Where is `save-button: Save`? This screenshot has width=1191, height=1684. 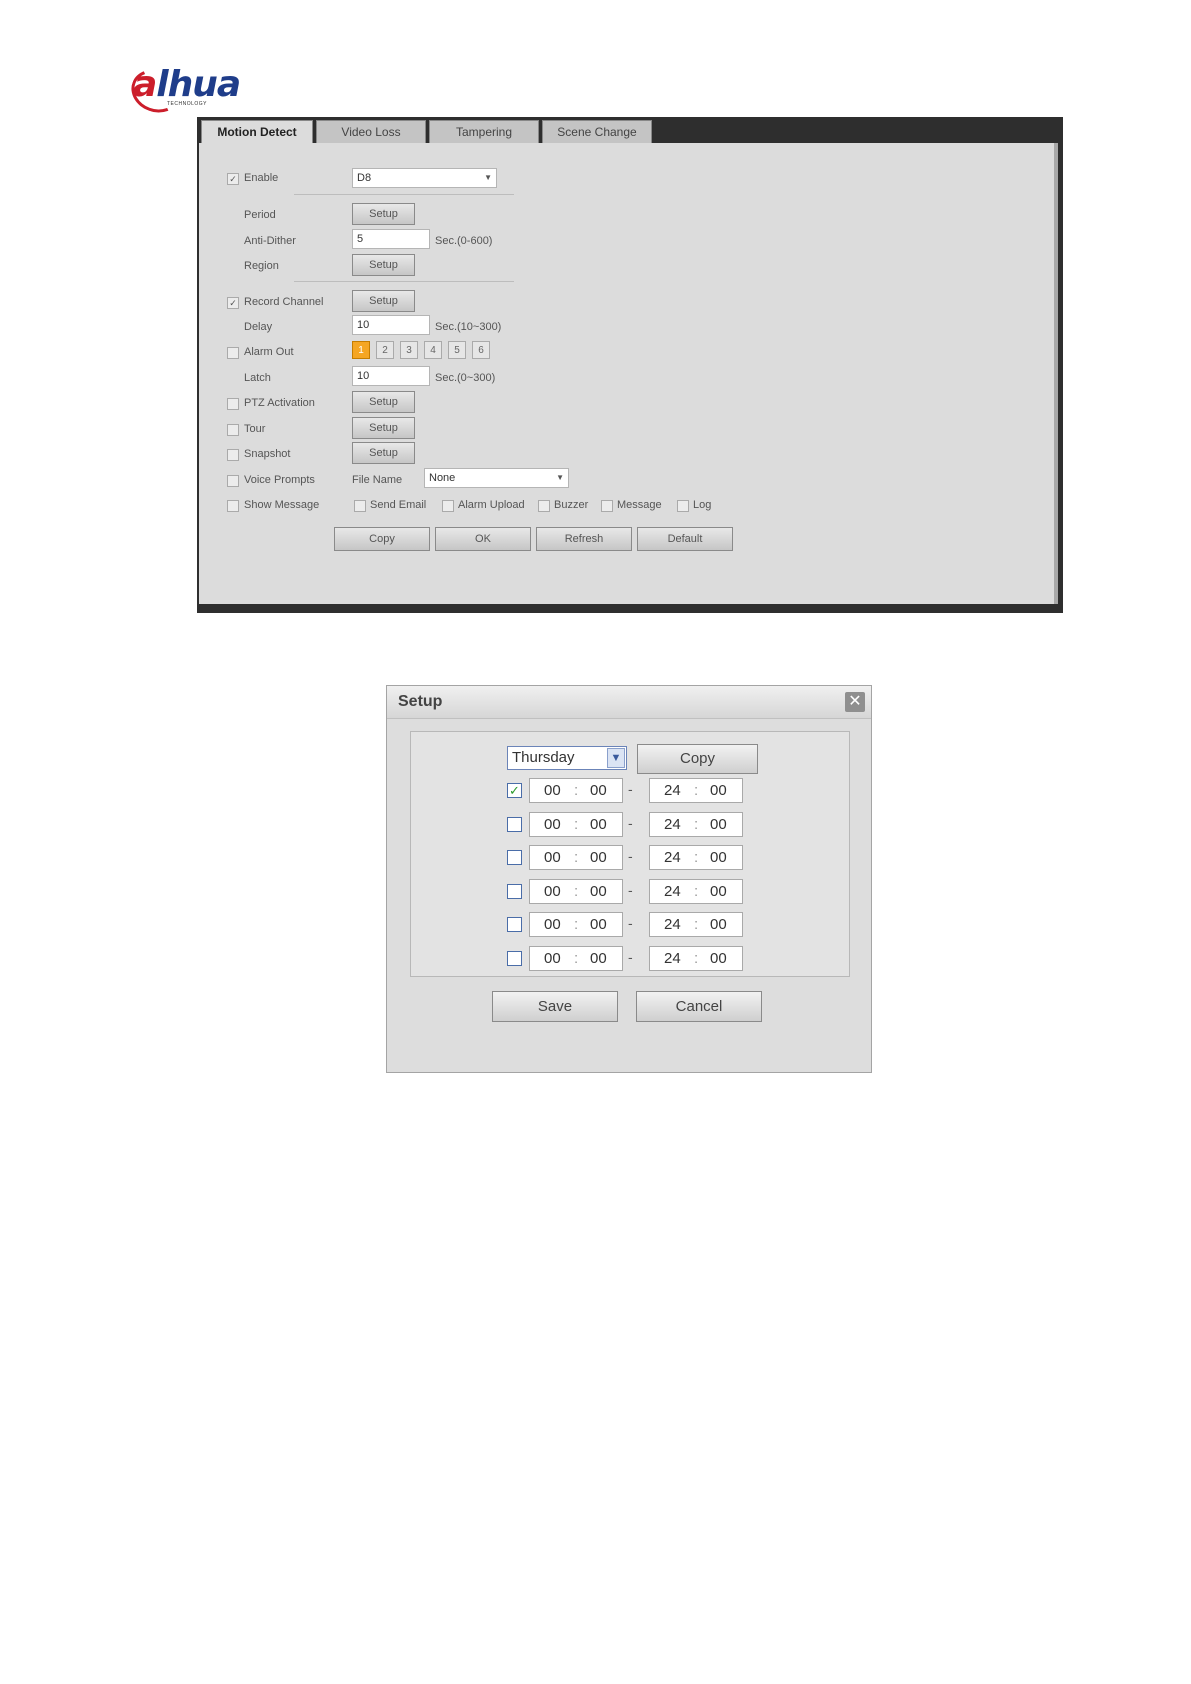 save-button: Save is located at coordinates (555, 1006).